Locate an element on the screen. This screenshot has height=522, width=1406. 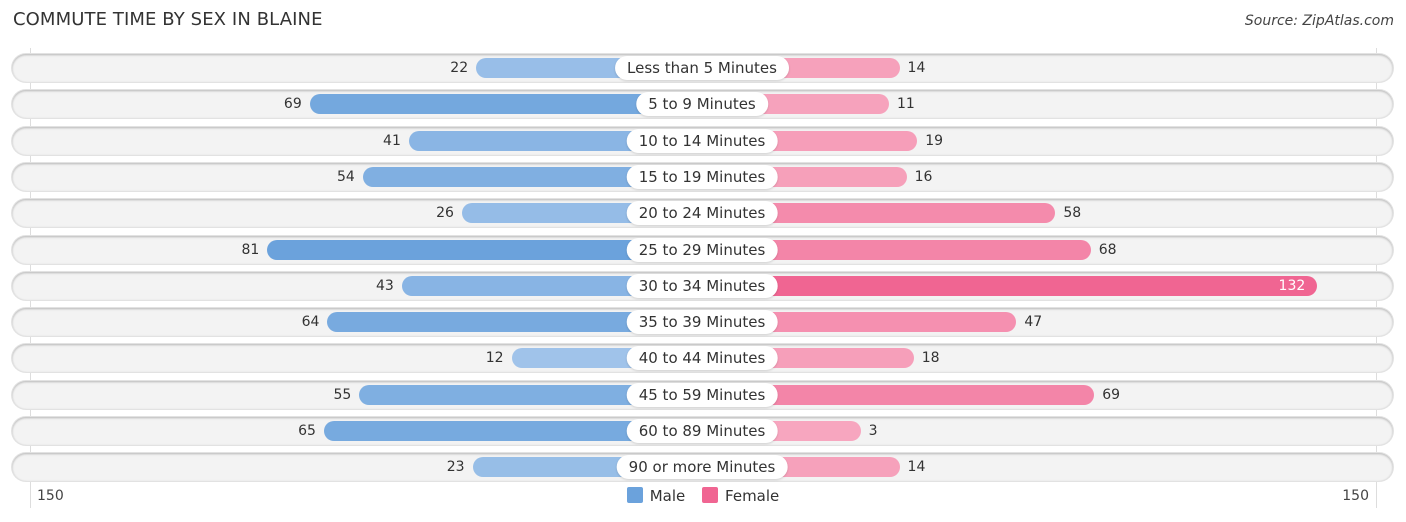
category-label: 5 to 9 Minutes is located at coordinates (702, 104).